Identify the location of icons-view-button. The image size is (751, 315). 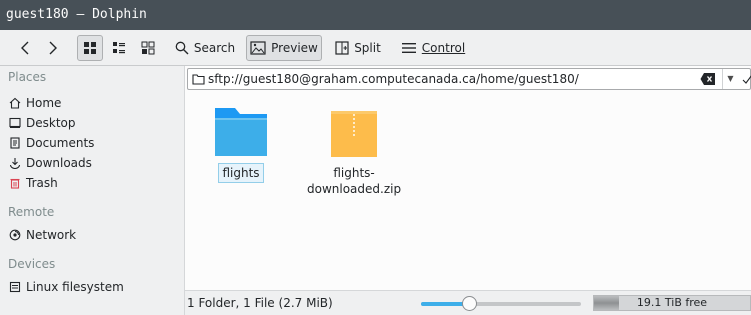
(90, 48).